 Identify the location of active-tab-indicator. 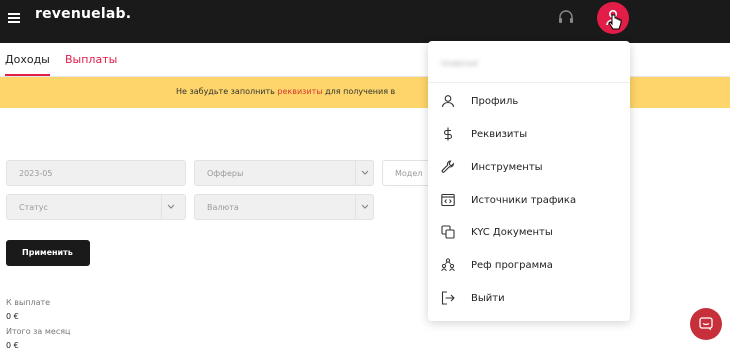
(27, 75).